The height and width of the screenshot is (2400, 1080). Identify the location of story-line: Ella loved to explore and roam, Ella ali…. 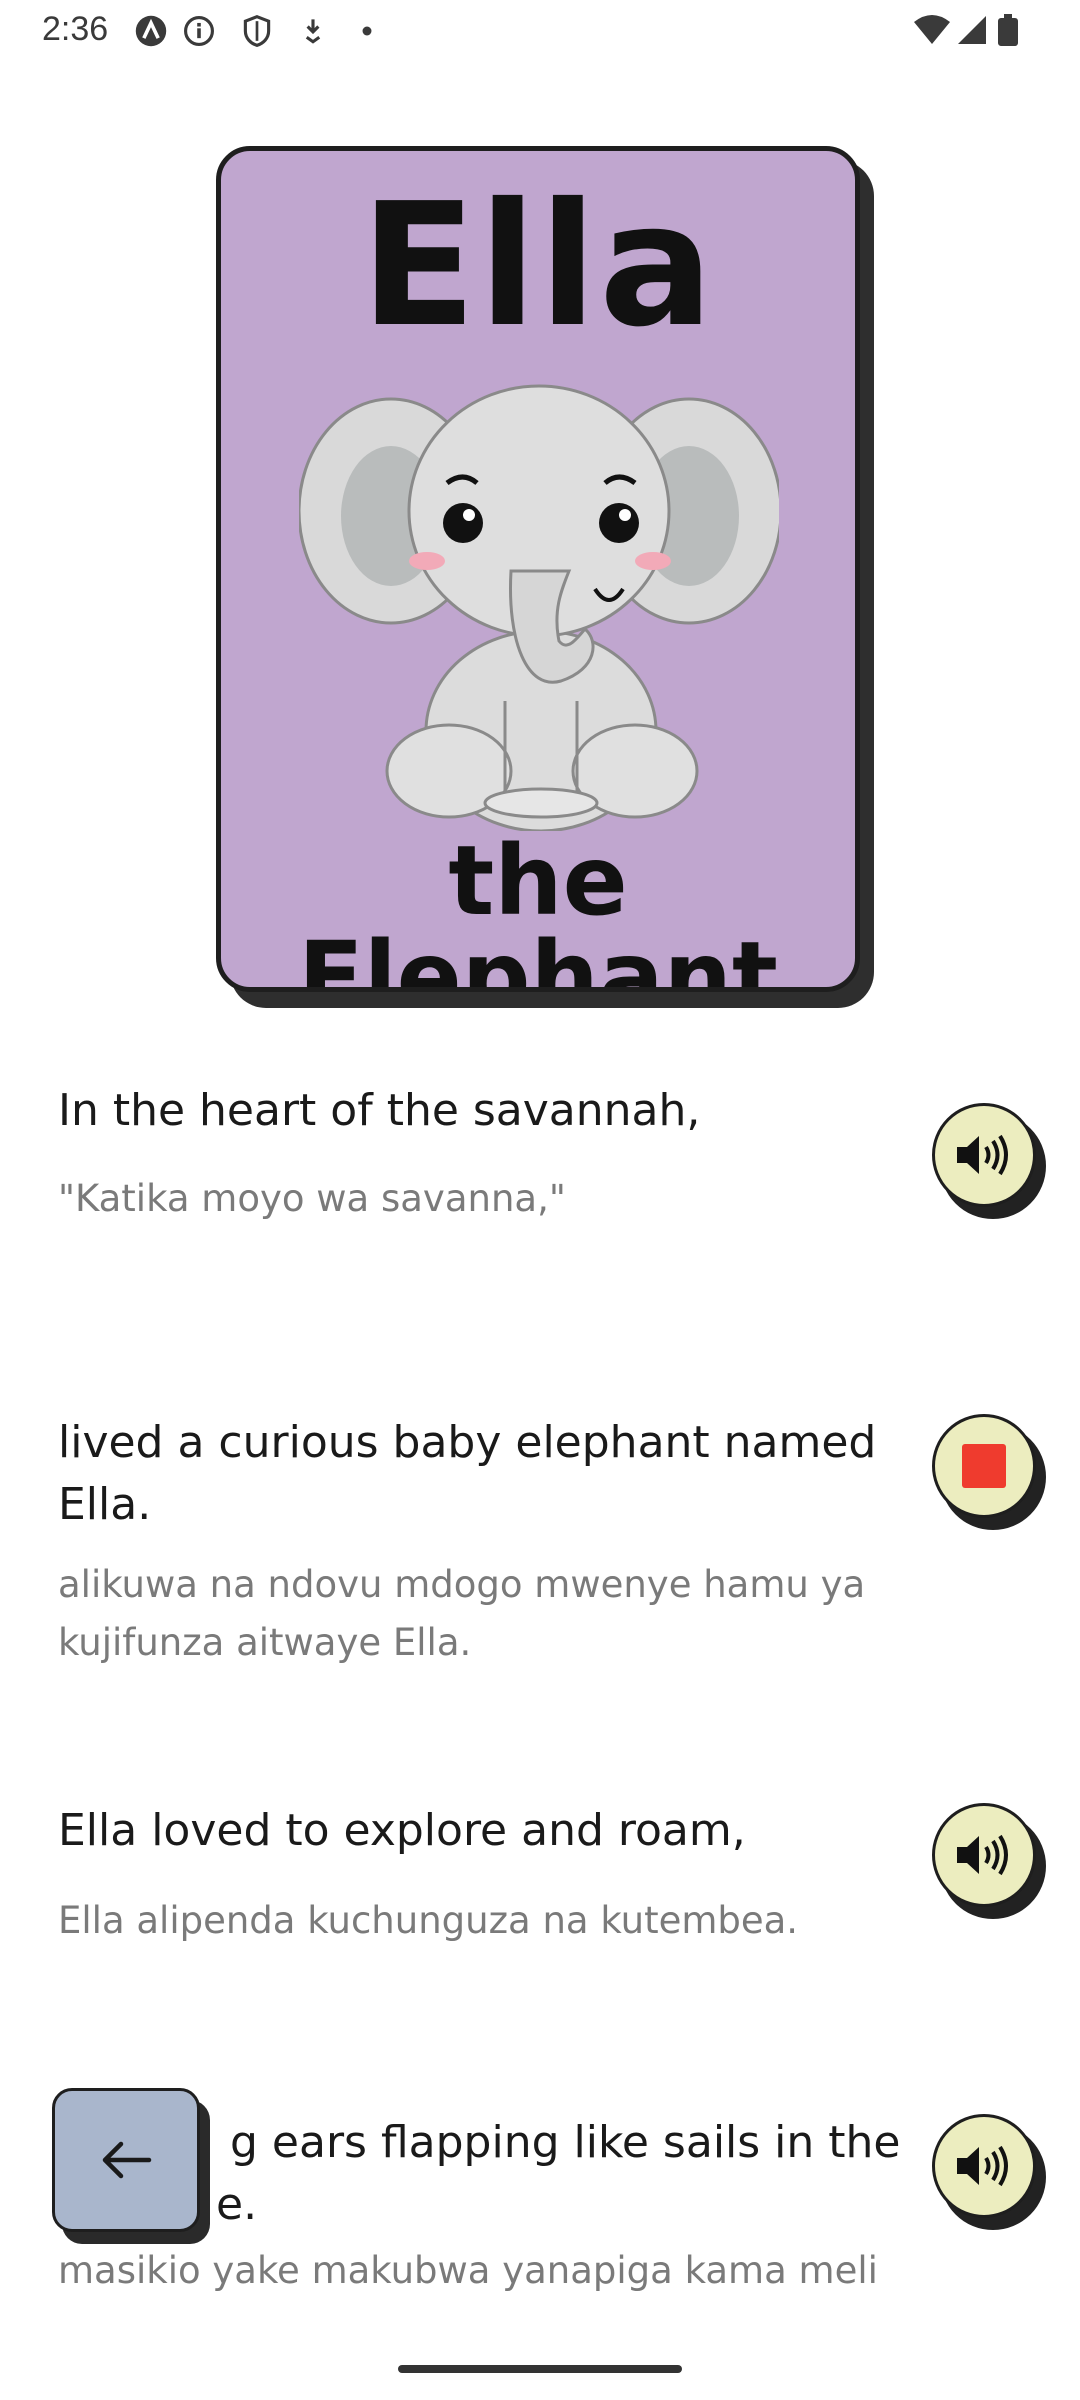
(488, 1875).